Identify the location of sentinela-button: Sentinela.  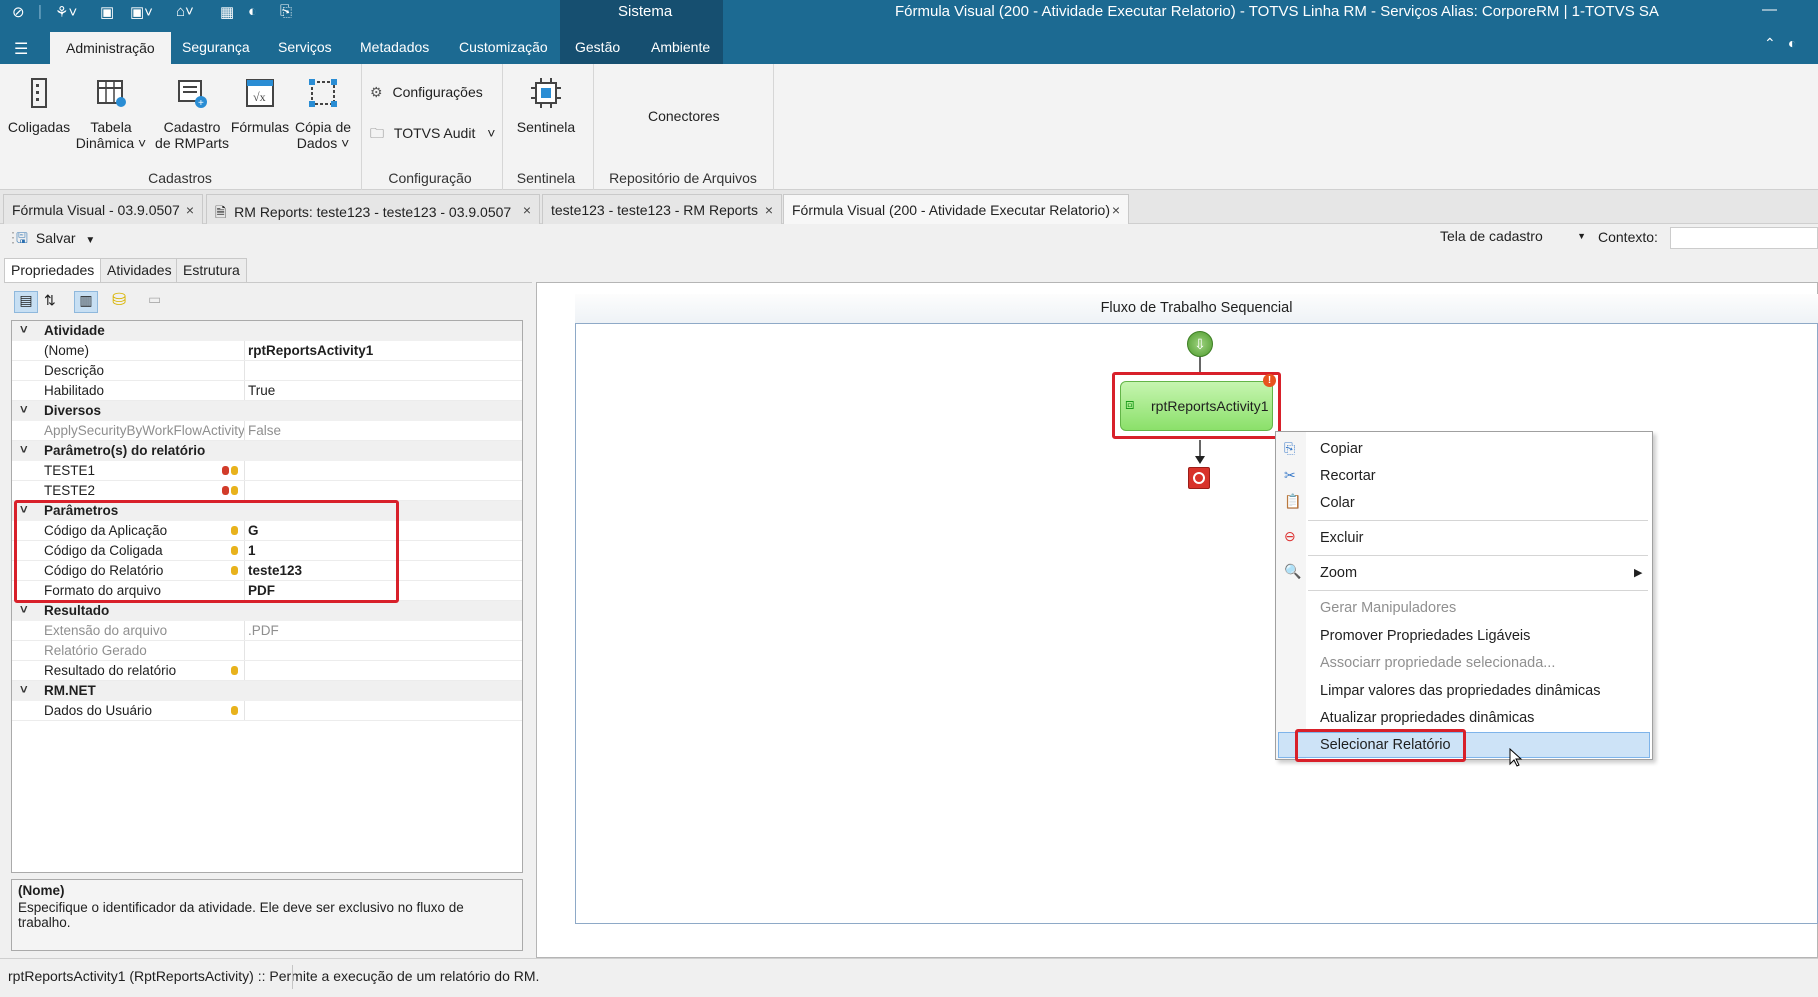
(546, 105).